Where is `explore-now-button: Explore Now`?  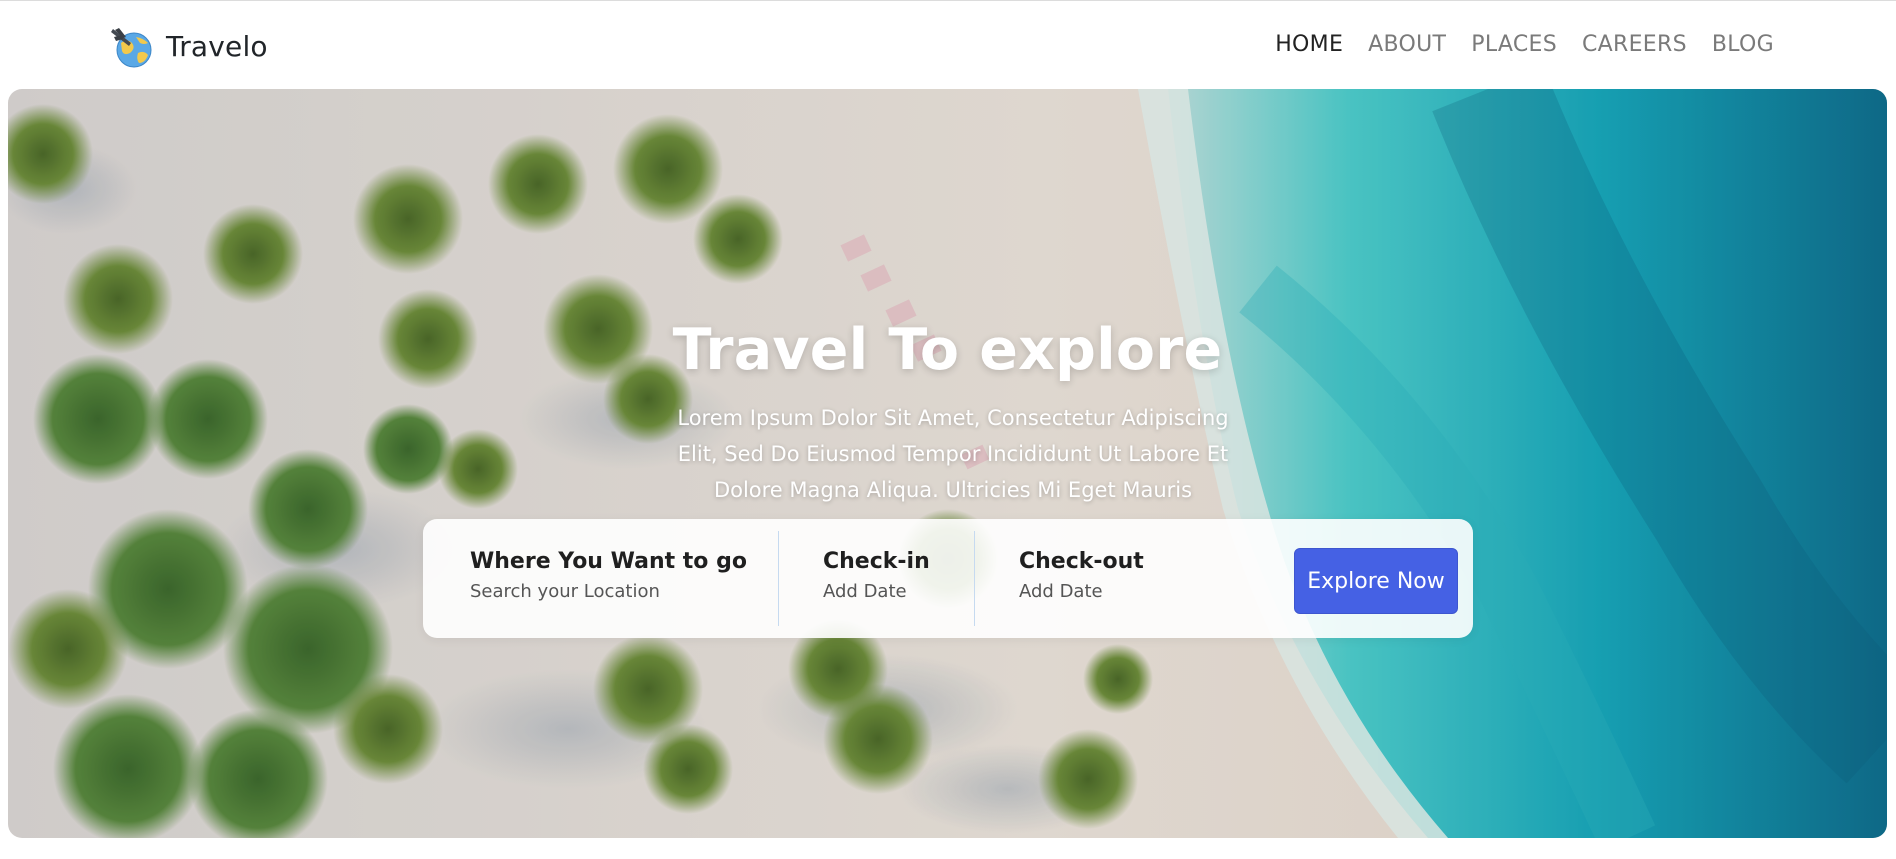 explore-now-button: Explore Now is located at coordinates (1376, 581).